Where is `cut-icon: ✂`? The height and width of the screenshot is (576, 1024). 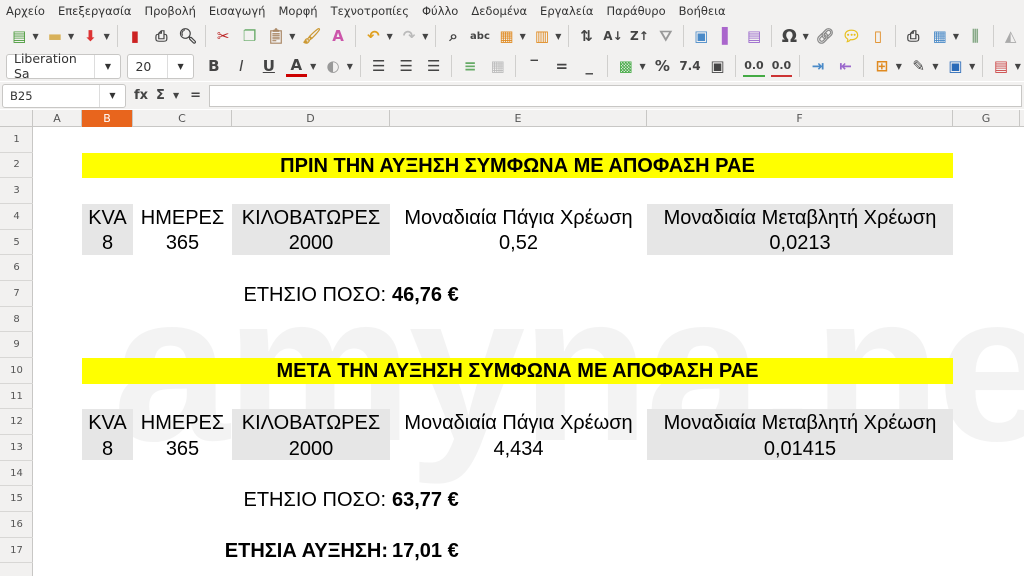
cut-icon: ✂ is located at coordinates (223, 36).